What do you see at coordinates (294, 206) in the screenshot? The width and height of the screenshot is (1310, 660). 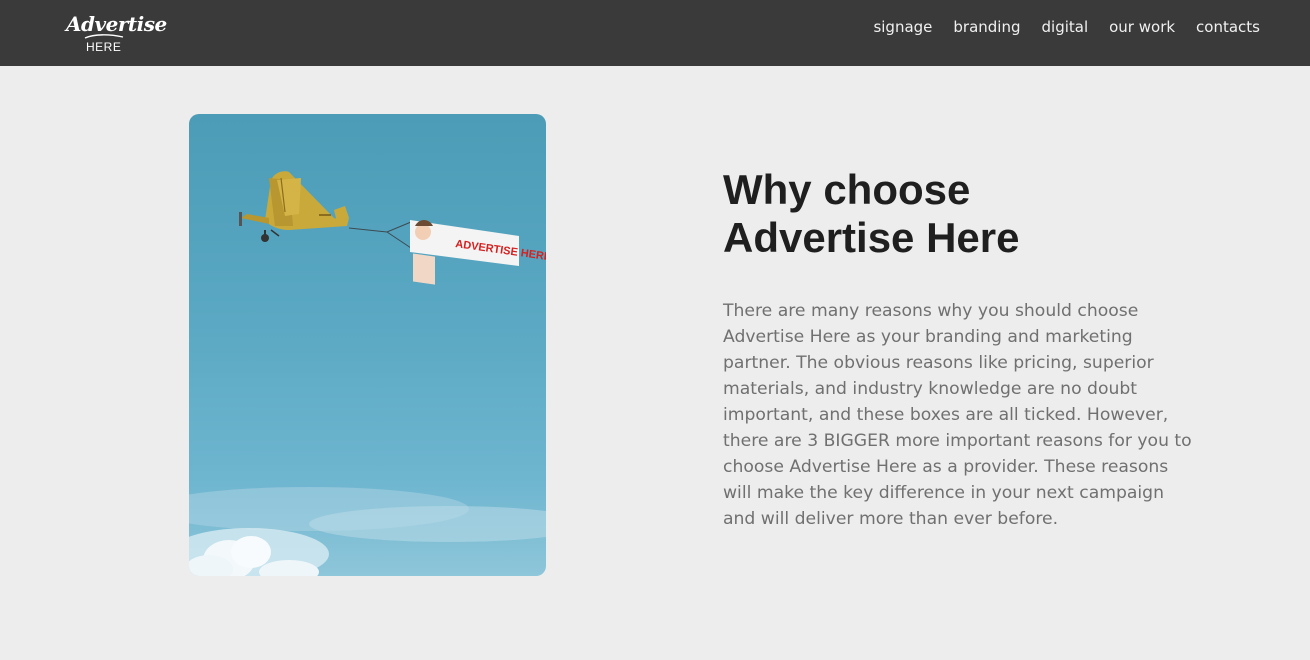 I see `airplane-icon` at bounding box center [294, 206].